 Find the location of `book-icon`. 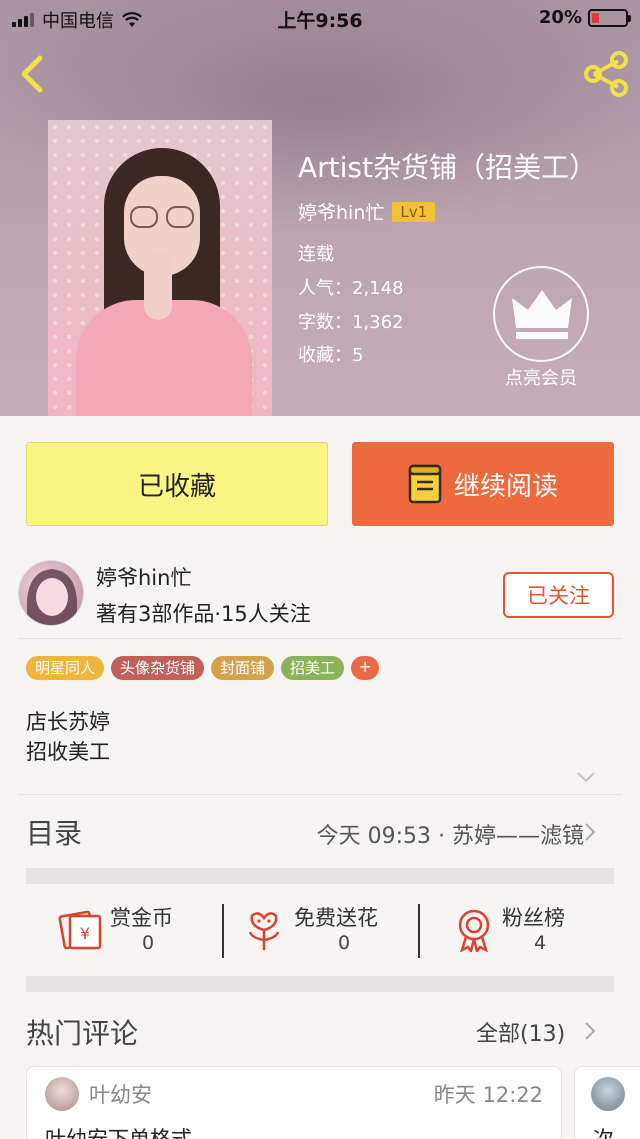

book-icon is located at coordinates (425, 484).